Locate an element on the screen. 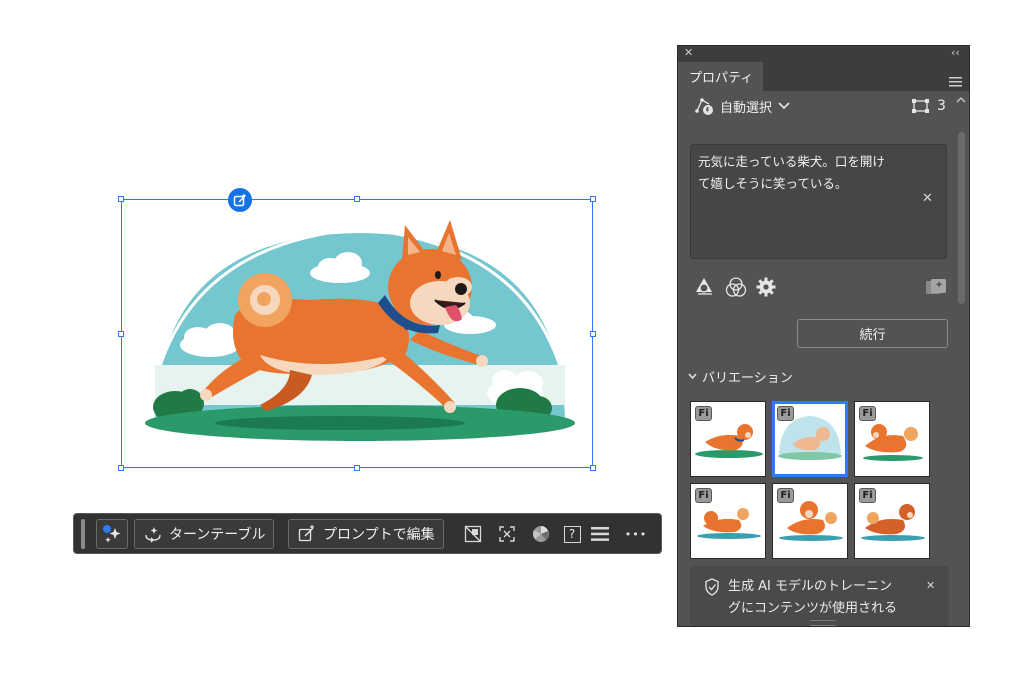 The image size is (1024, 677). generative-object-badge is located at coordinates (240, 200).